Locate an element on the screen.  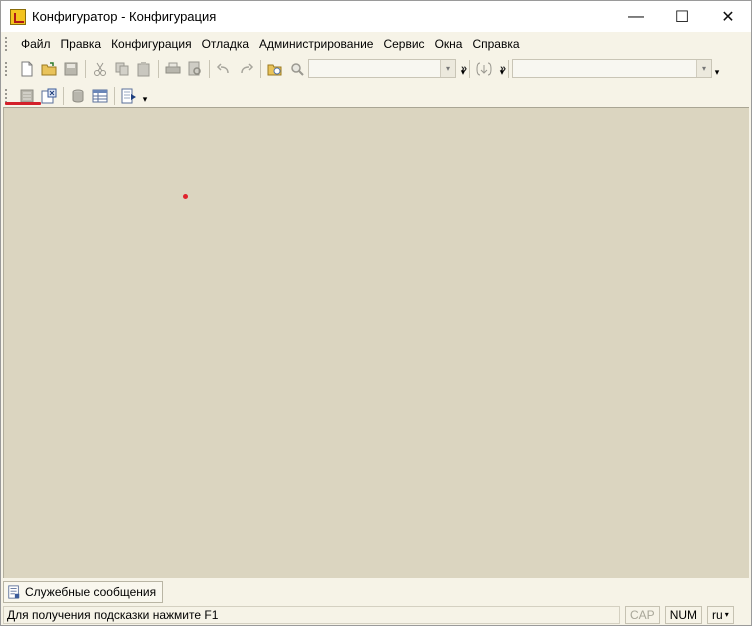
redo-icon is located at coordinates (247, 67).